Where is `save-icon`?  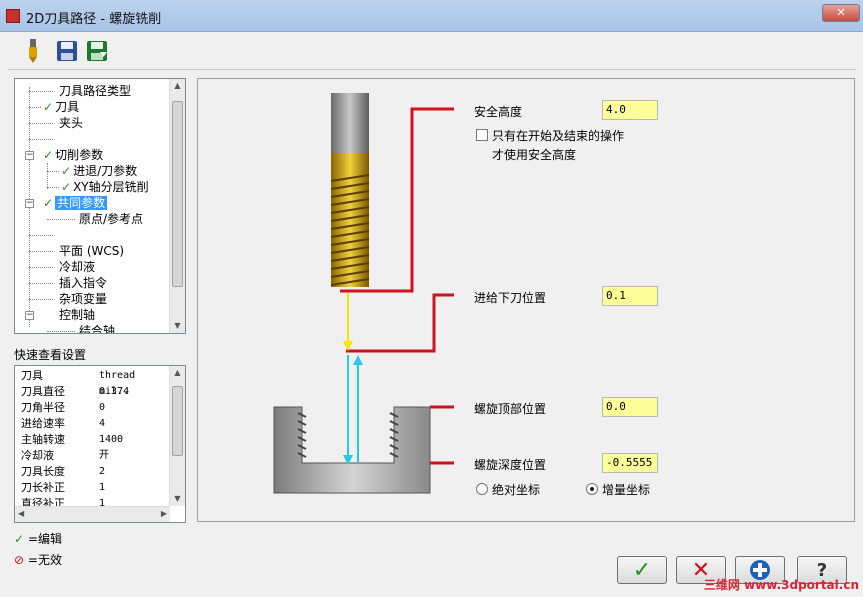 save-icon is located at coordinates (67, 51).